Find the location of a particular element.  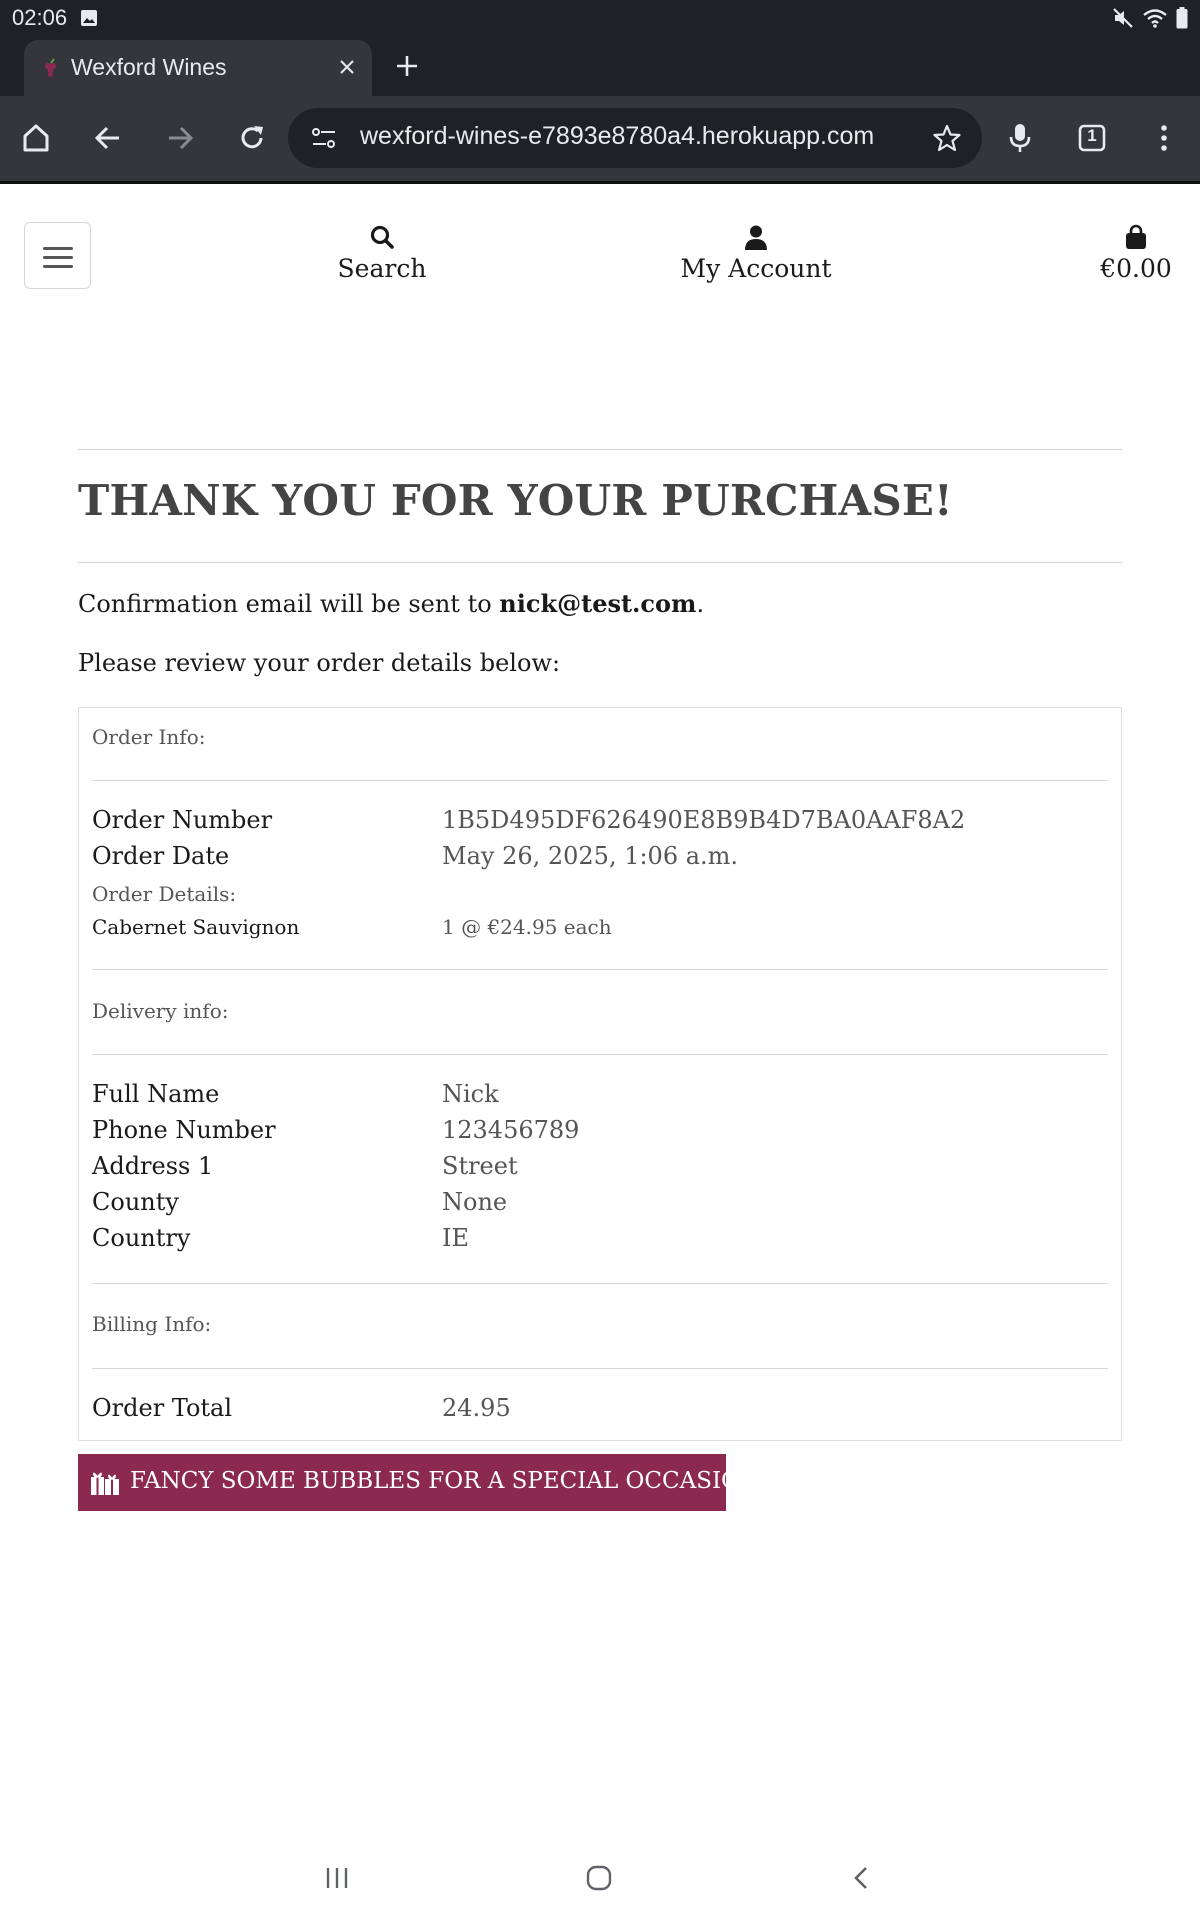

back-nav-icon is located at coordinates (862, 1878).